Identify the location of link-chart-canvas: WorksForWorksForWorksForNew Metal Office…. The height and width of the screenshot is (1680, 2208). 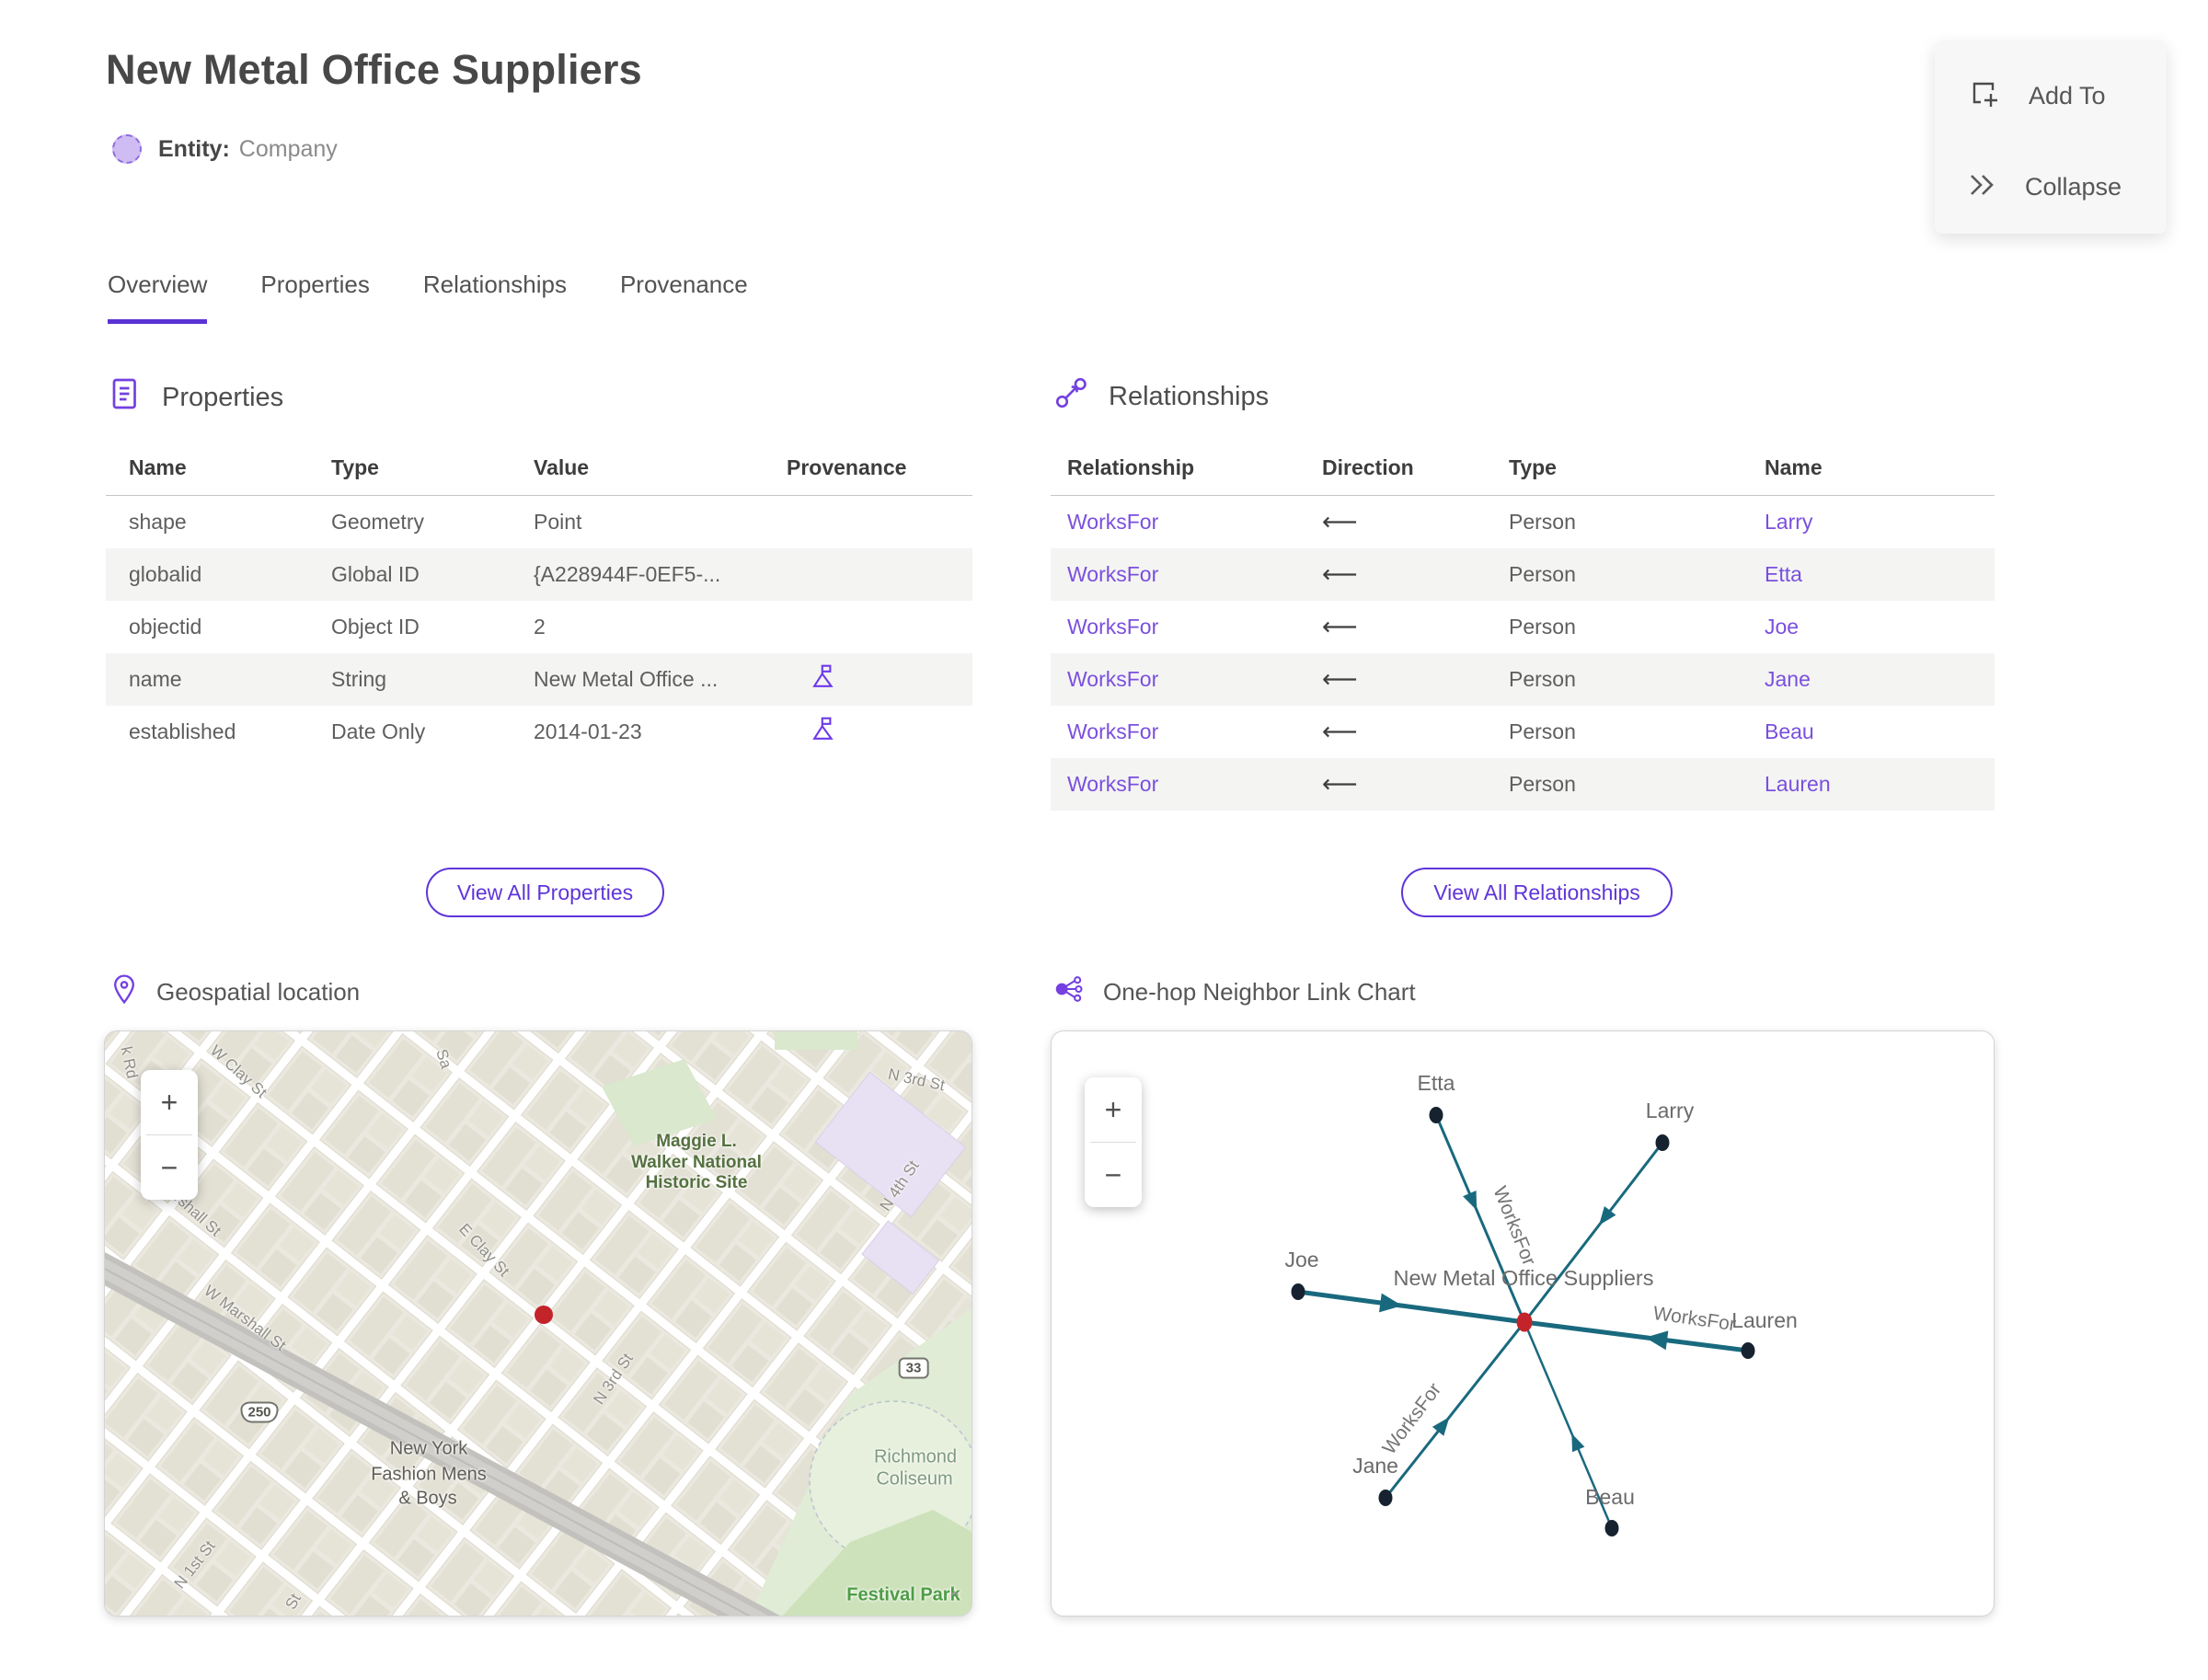
(1541, 1303).